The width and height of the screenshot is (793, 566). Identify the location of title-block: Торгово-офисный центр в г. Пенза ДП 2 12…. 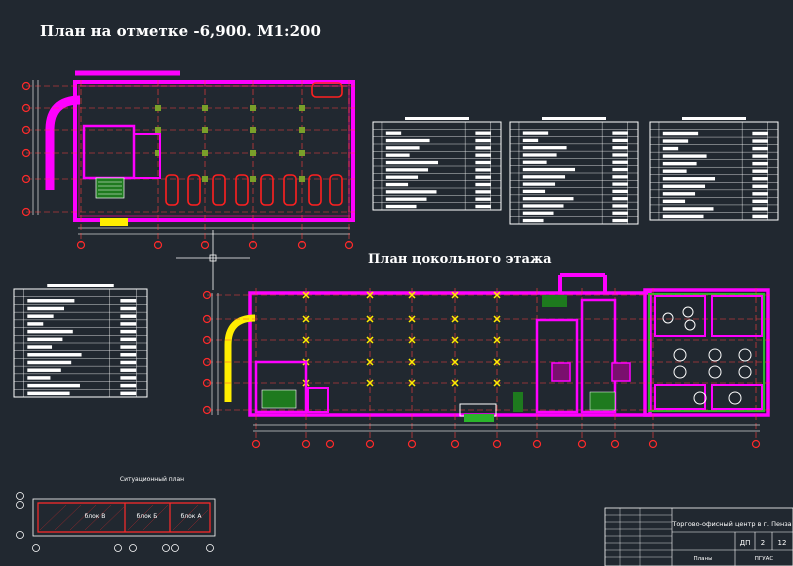
(698, 536).